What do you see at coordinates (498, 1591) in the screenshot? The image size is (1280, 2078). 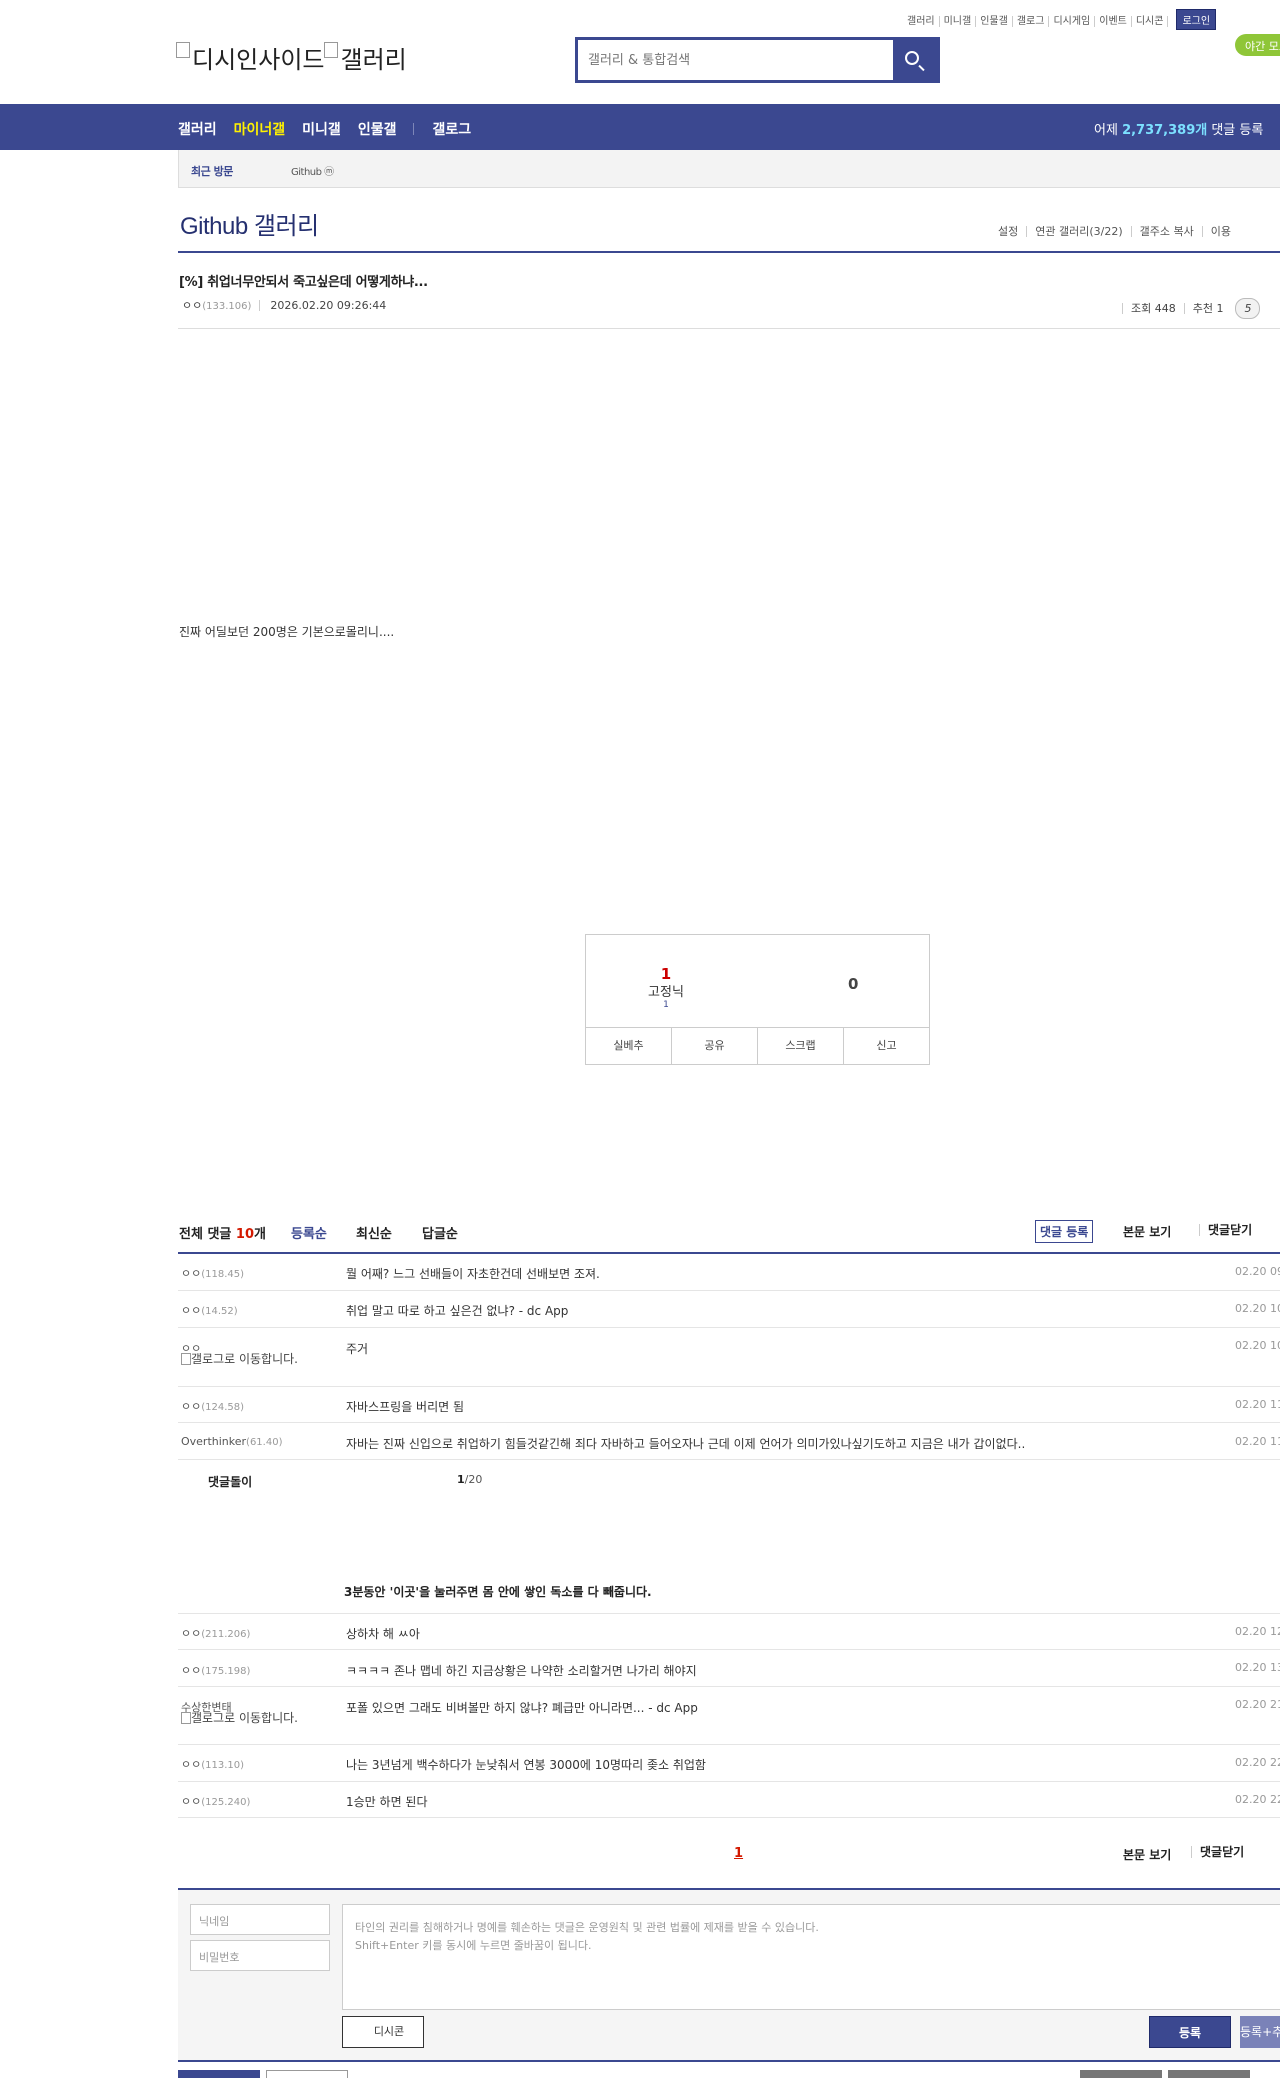 I see `ad-text: 3분동안 '이곳'을 눌러주면 몸 안에 쌓인 독소를 다 빼줍니다.` at bounding box center [498, 1591].